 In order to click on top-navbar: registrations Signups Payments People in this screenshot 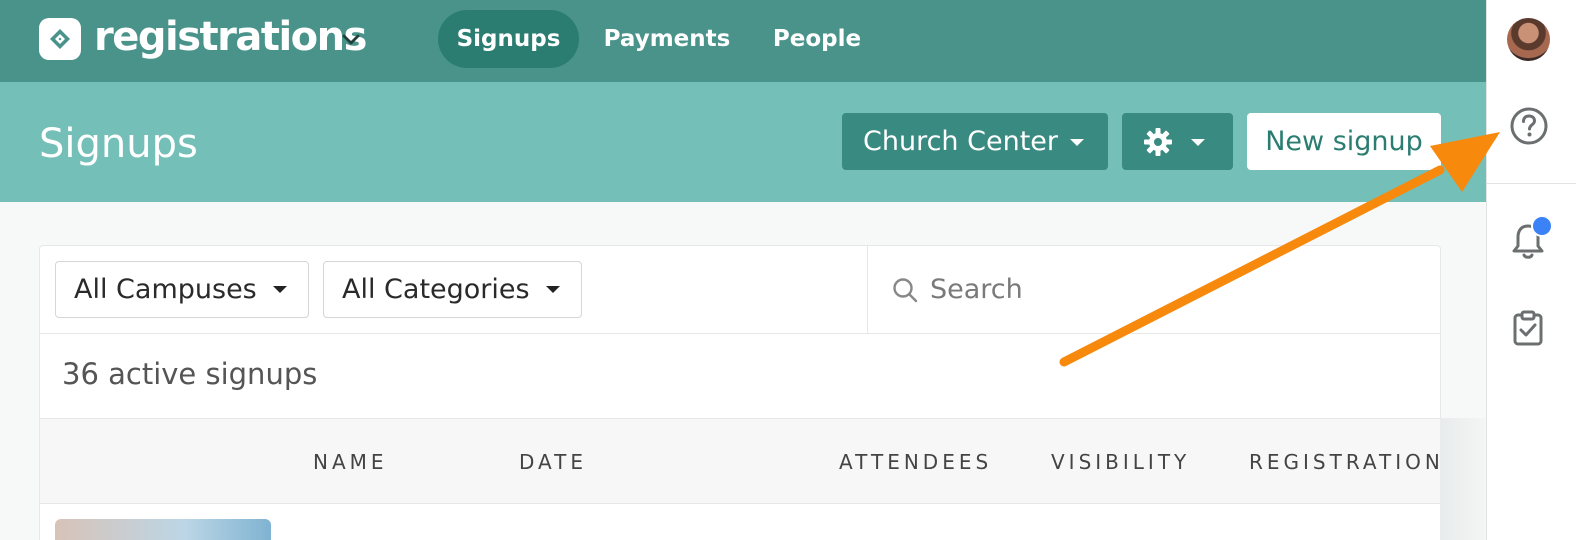, I will do `click(743, 41)`.